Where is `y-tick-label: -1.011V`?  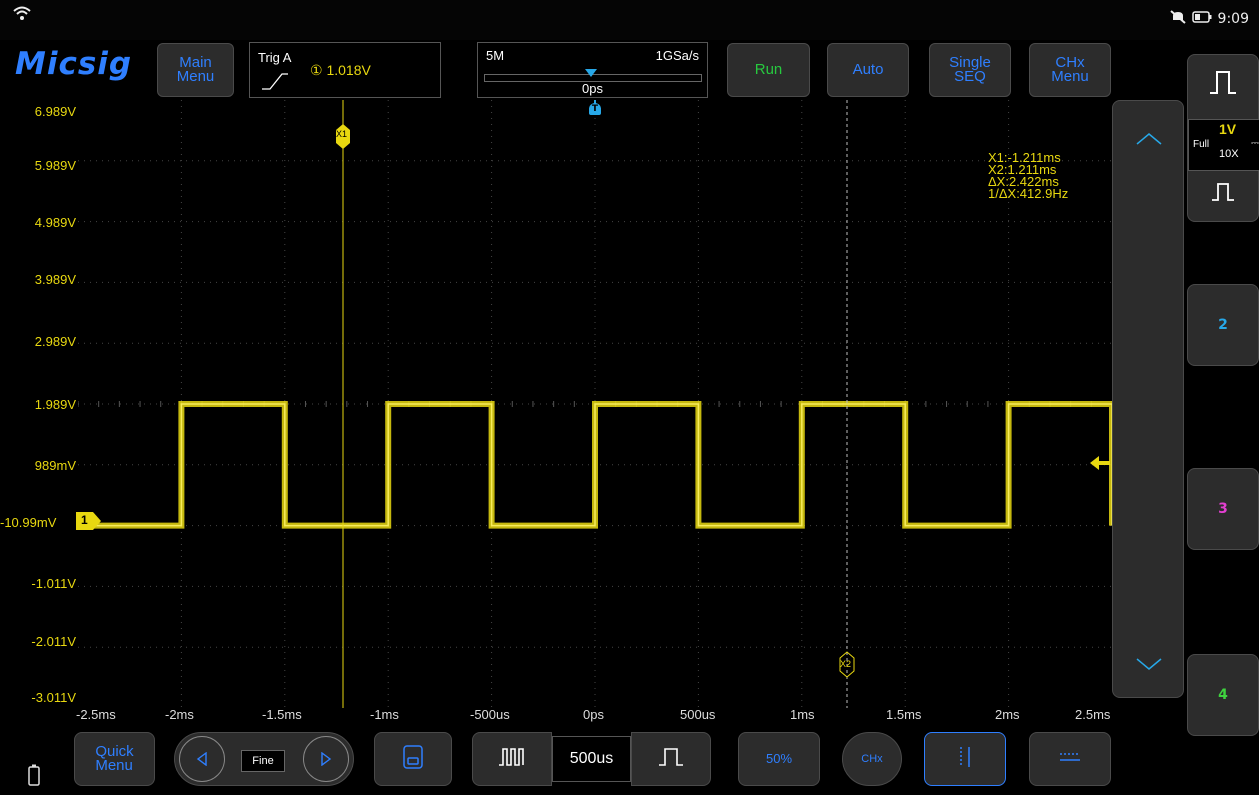 y-tick-label: -1.011V is located at coordinates (53, 583).